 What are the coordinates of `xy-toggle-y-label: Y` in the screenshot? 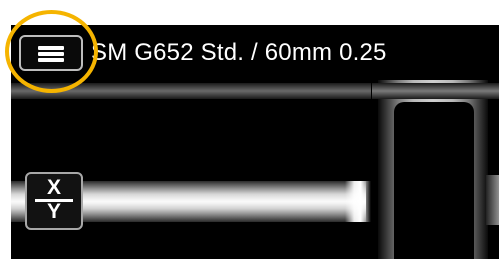 It's located at (53, 211).